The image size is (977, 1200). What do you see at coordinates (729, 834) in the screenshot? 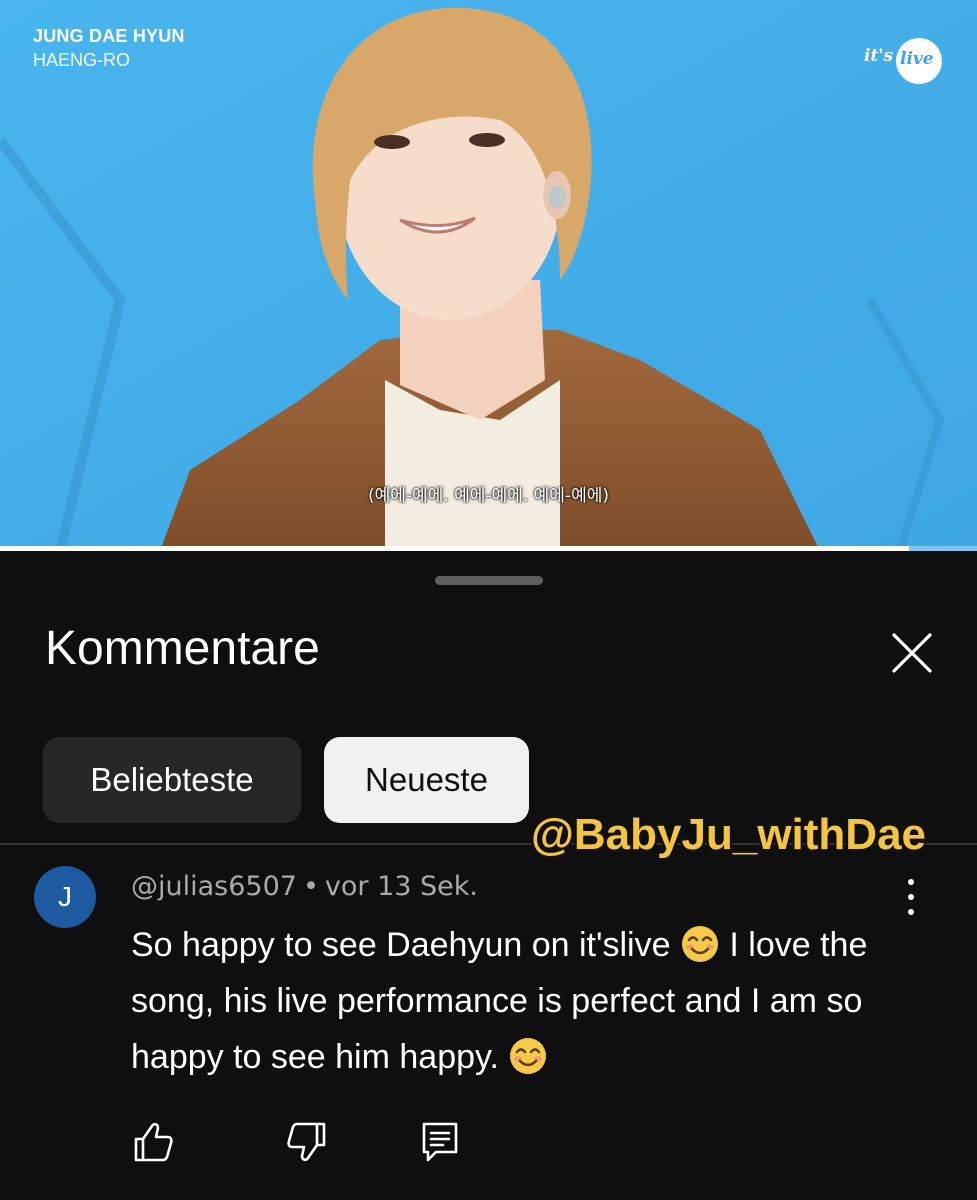
I see `watermark-handle: @BabyJu_withDae` at bounding box center [729, 834].